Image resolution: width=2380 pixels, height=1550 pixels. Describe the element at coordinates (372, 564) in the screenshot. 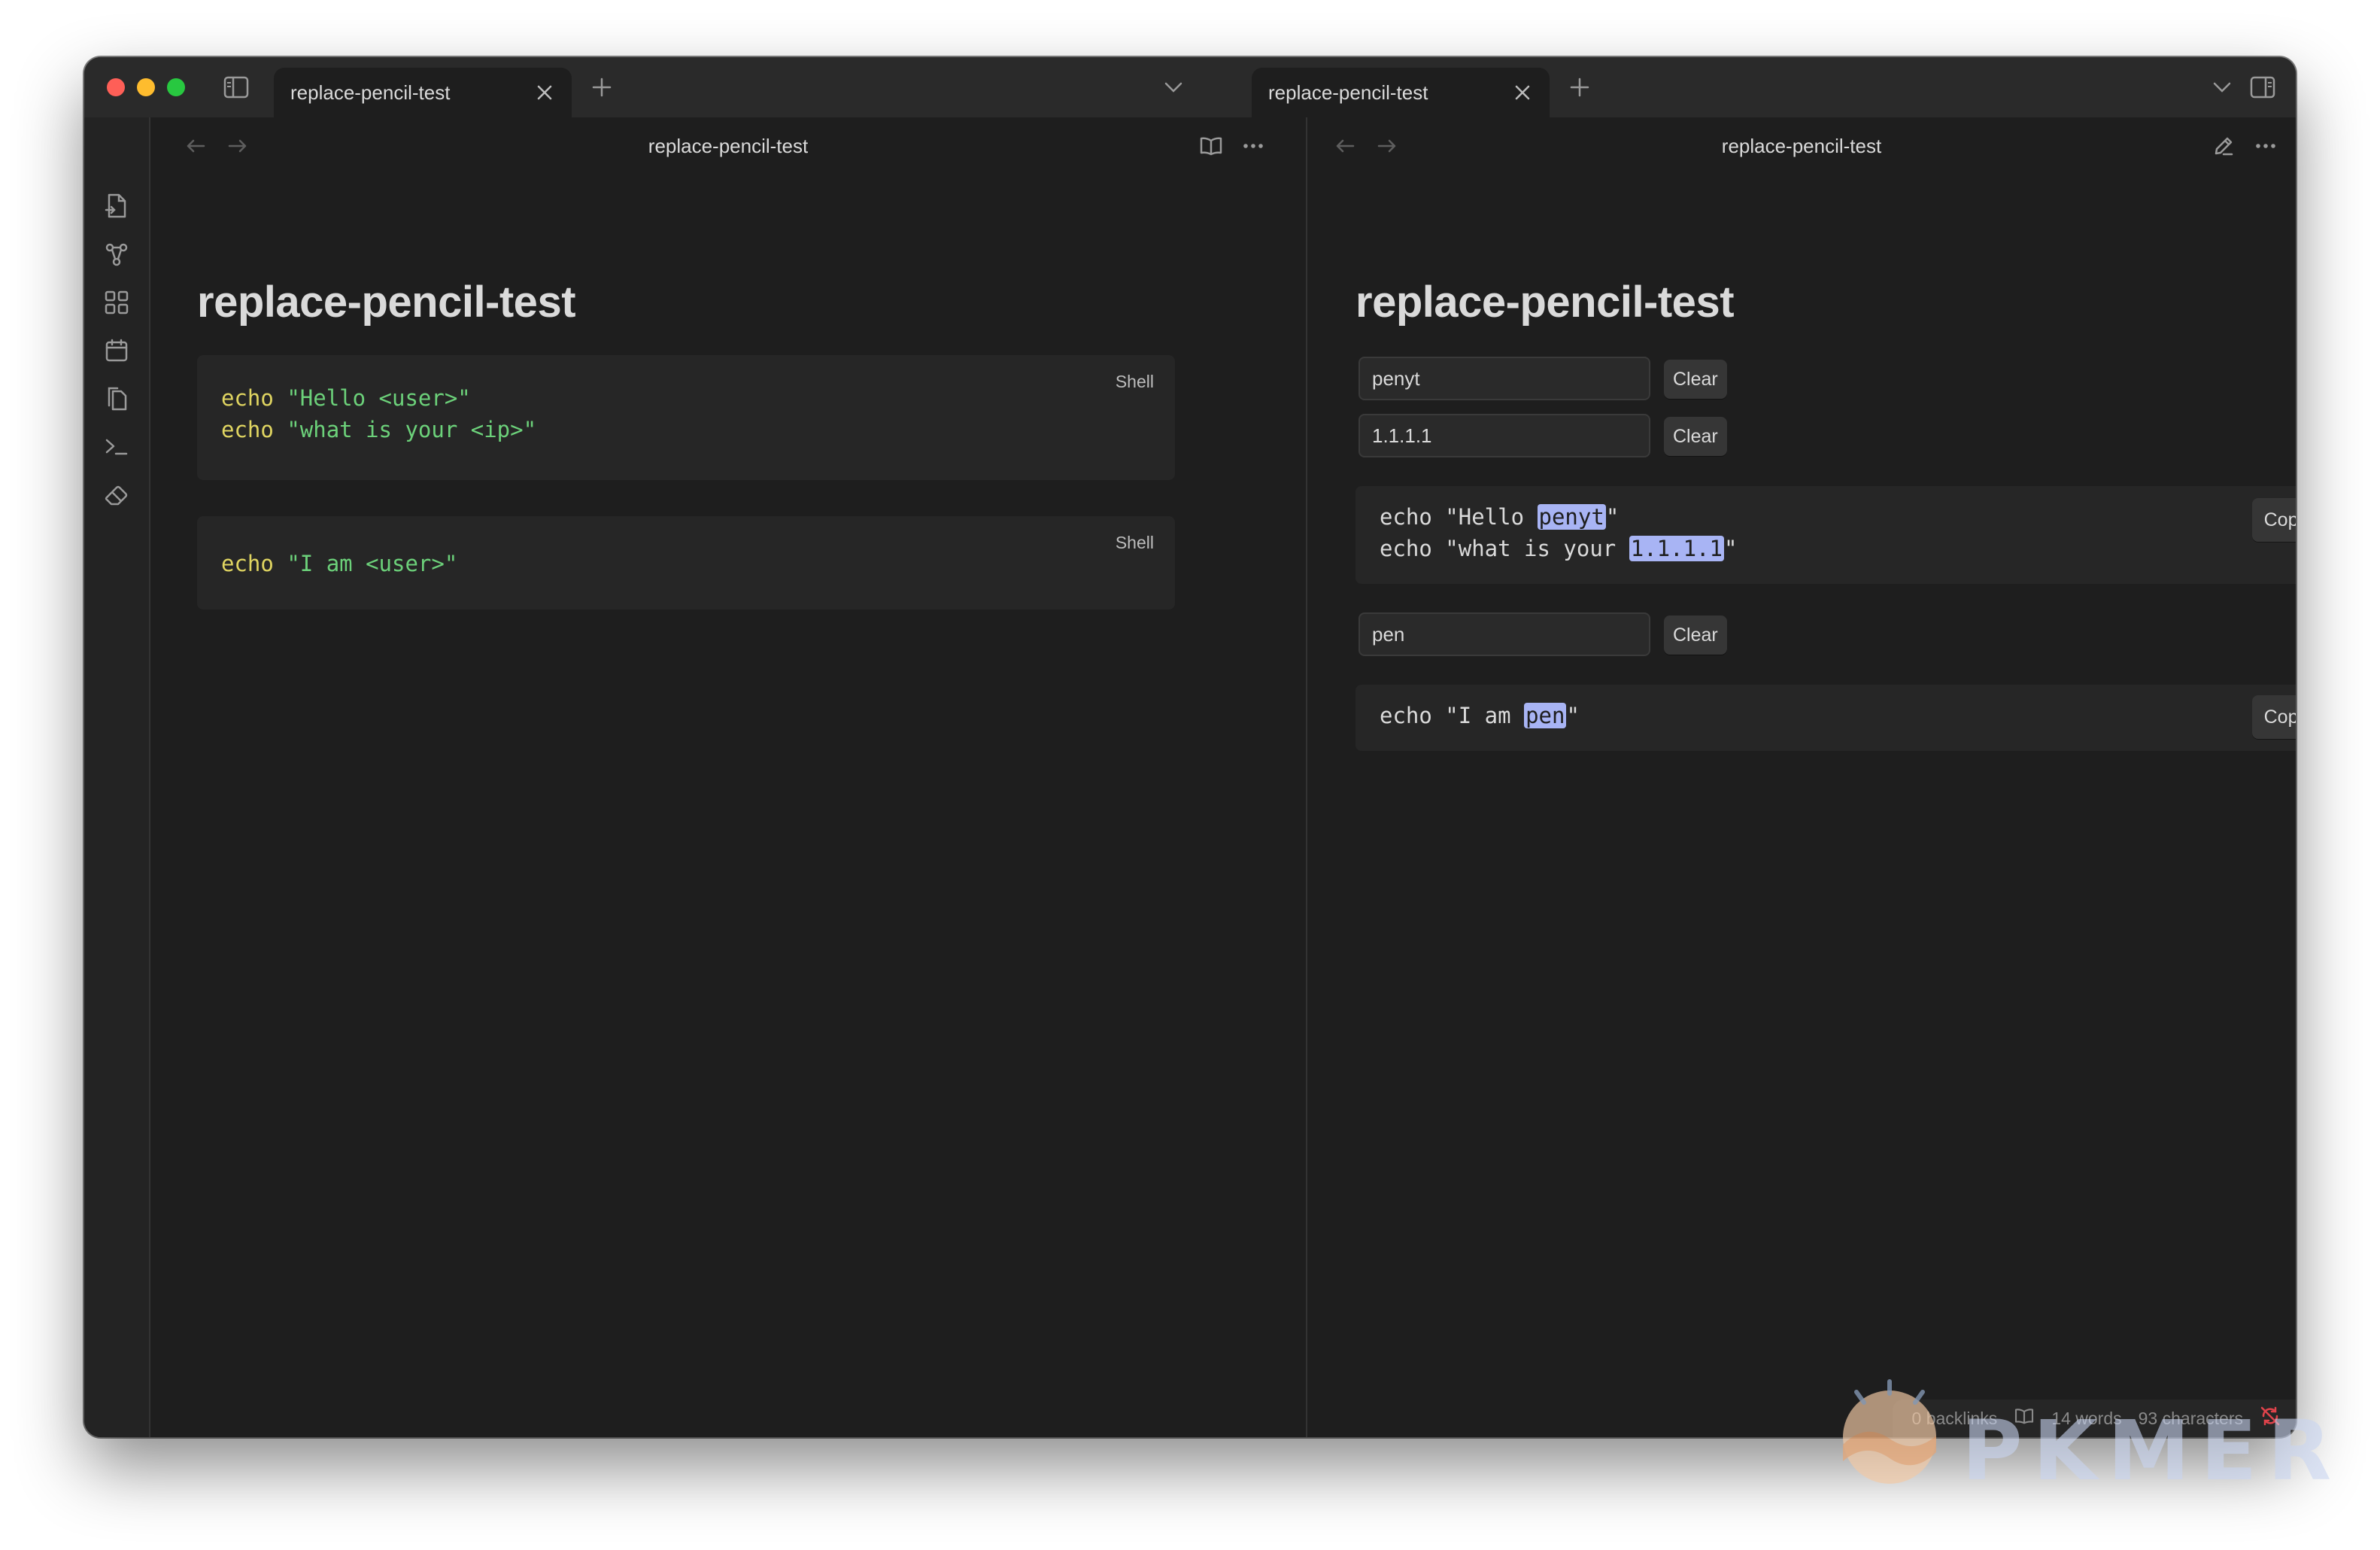

I see `code-string: "I am <user>"` at that location.